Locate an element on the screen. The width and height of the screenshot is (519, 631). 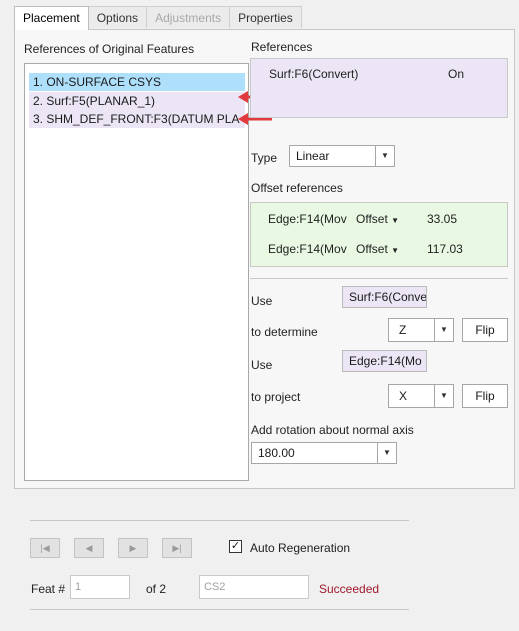
next-feature-button: ▶ is located at coordinates (133, 548).